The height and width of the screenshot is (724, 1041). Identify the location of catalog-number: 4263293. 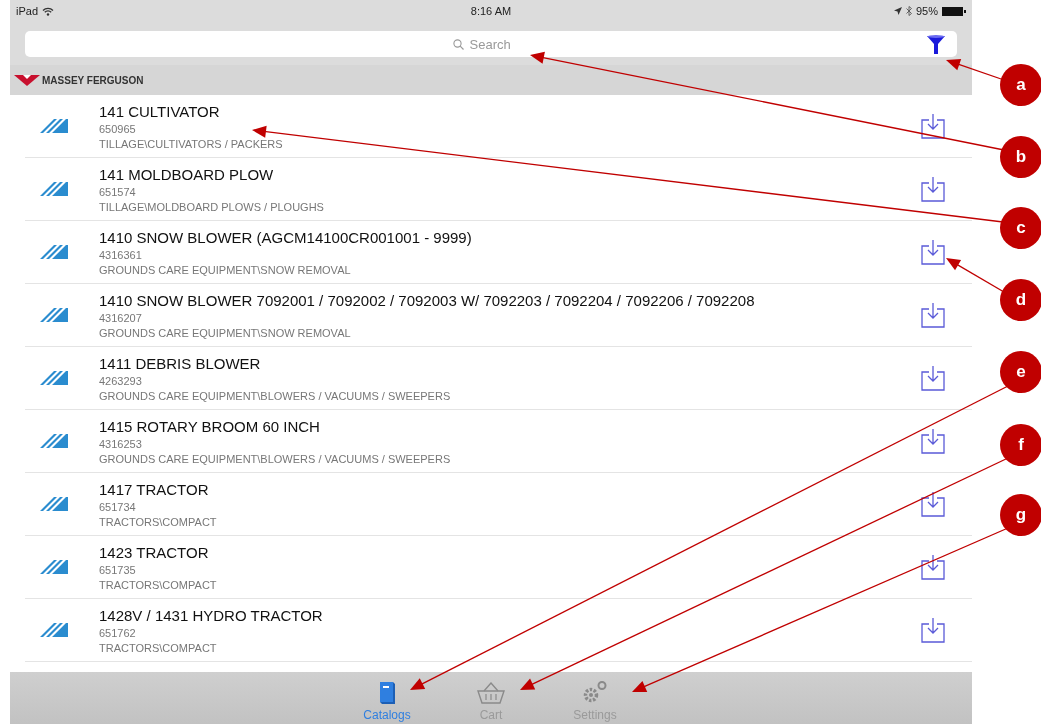
(121, 380).